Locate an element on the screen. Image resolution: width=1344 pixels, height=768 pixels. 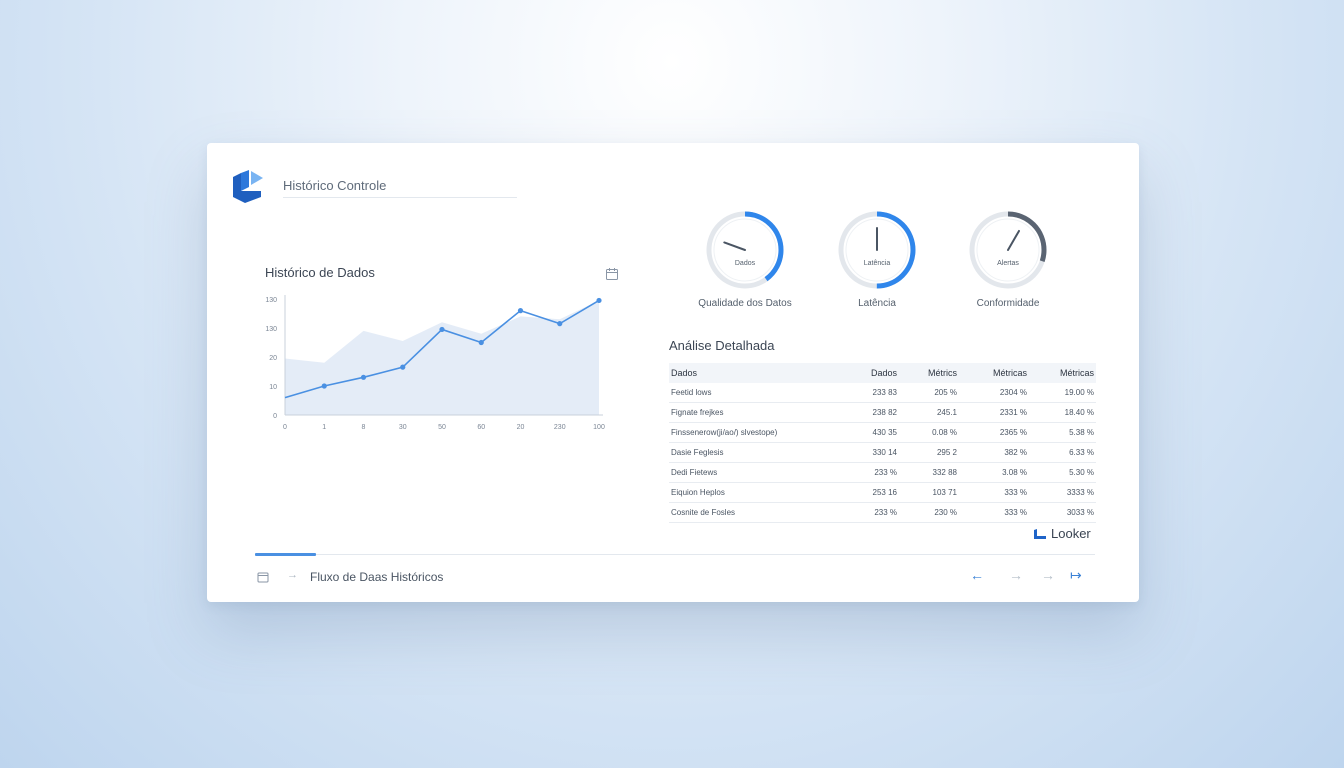
table-cell: 2365 % is located at coordinates (994, 432).